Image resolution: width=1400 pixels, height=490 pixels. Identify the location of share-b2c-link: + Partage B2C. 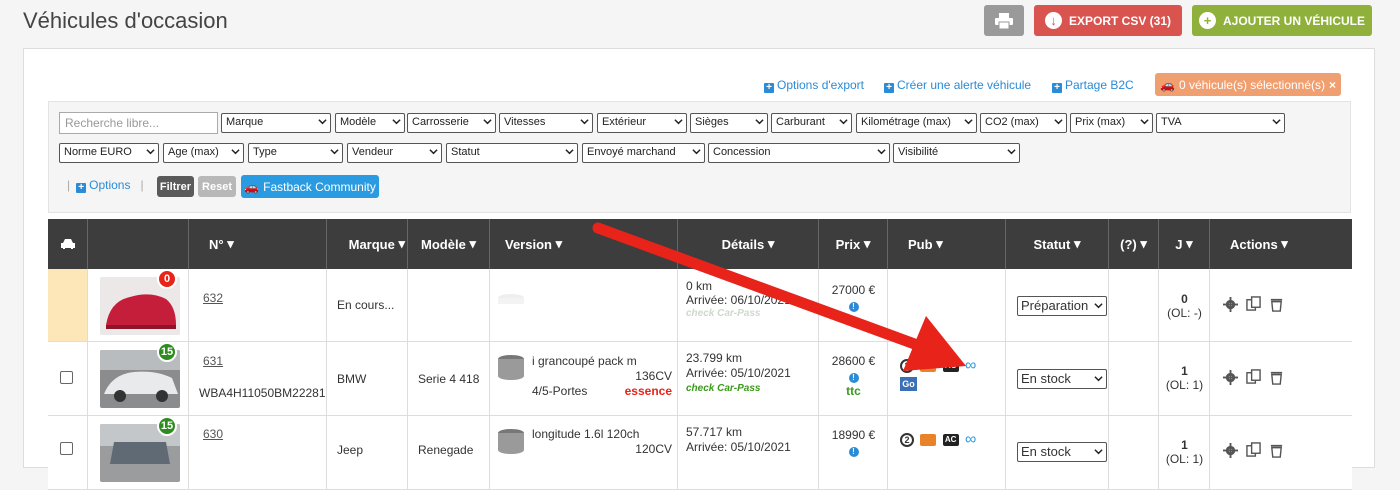
(1093, 85).